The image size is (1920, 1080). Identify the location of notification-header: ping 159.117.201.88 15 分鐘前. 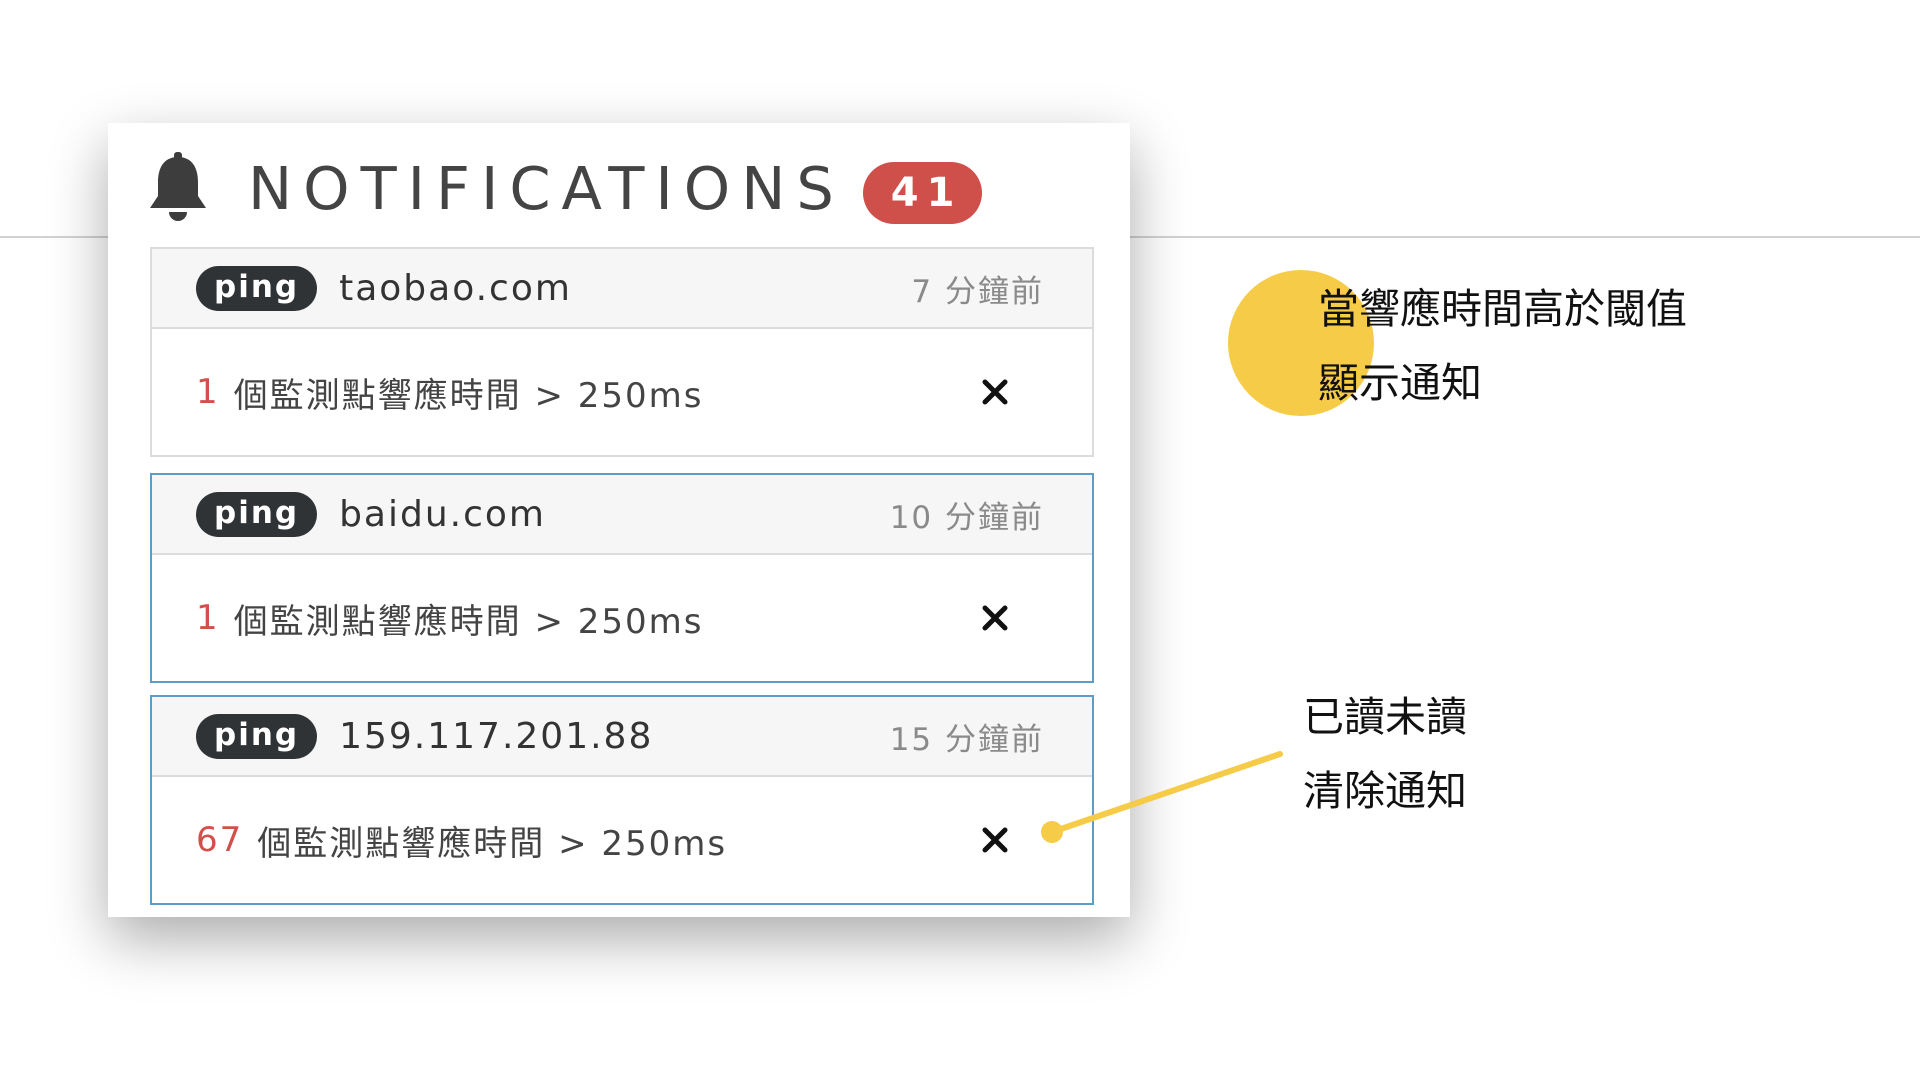
(622, 737).